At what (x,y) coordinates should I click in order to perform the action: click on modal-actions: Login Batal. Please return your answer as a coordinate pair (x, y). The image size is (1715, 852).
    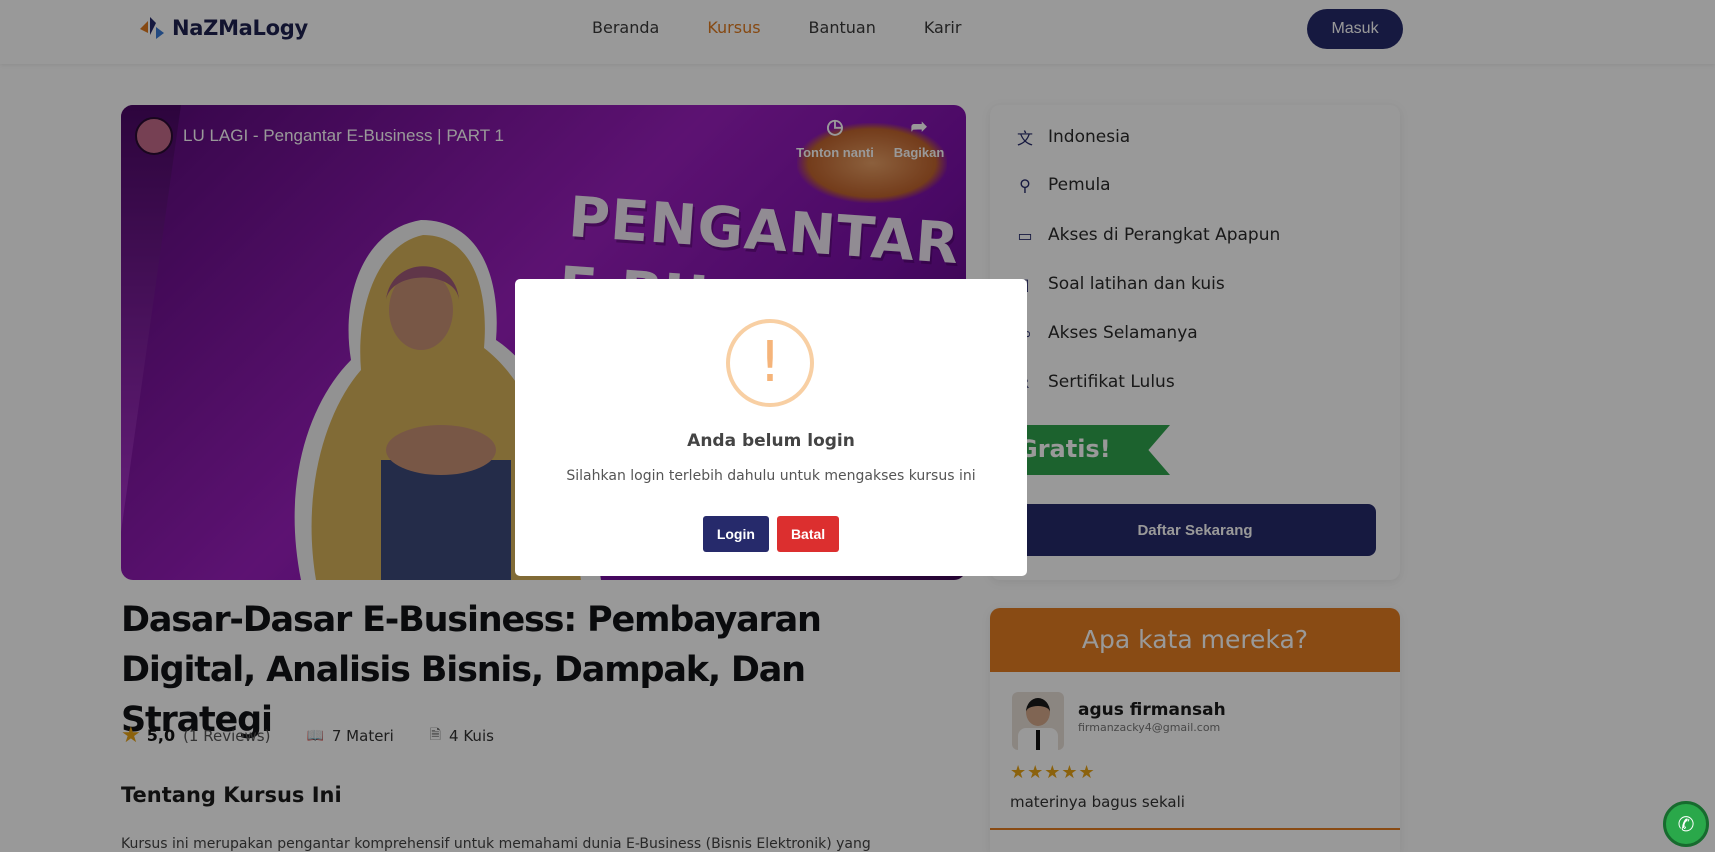
    Looking at the image, I should click on (771, 534).